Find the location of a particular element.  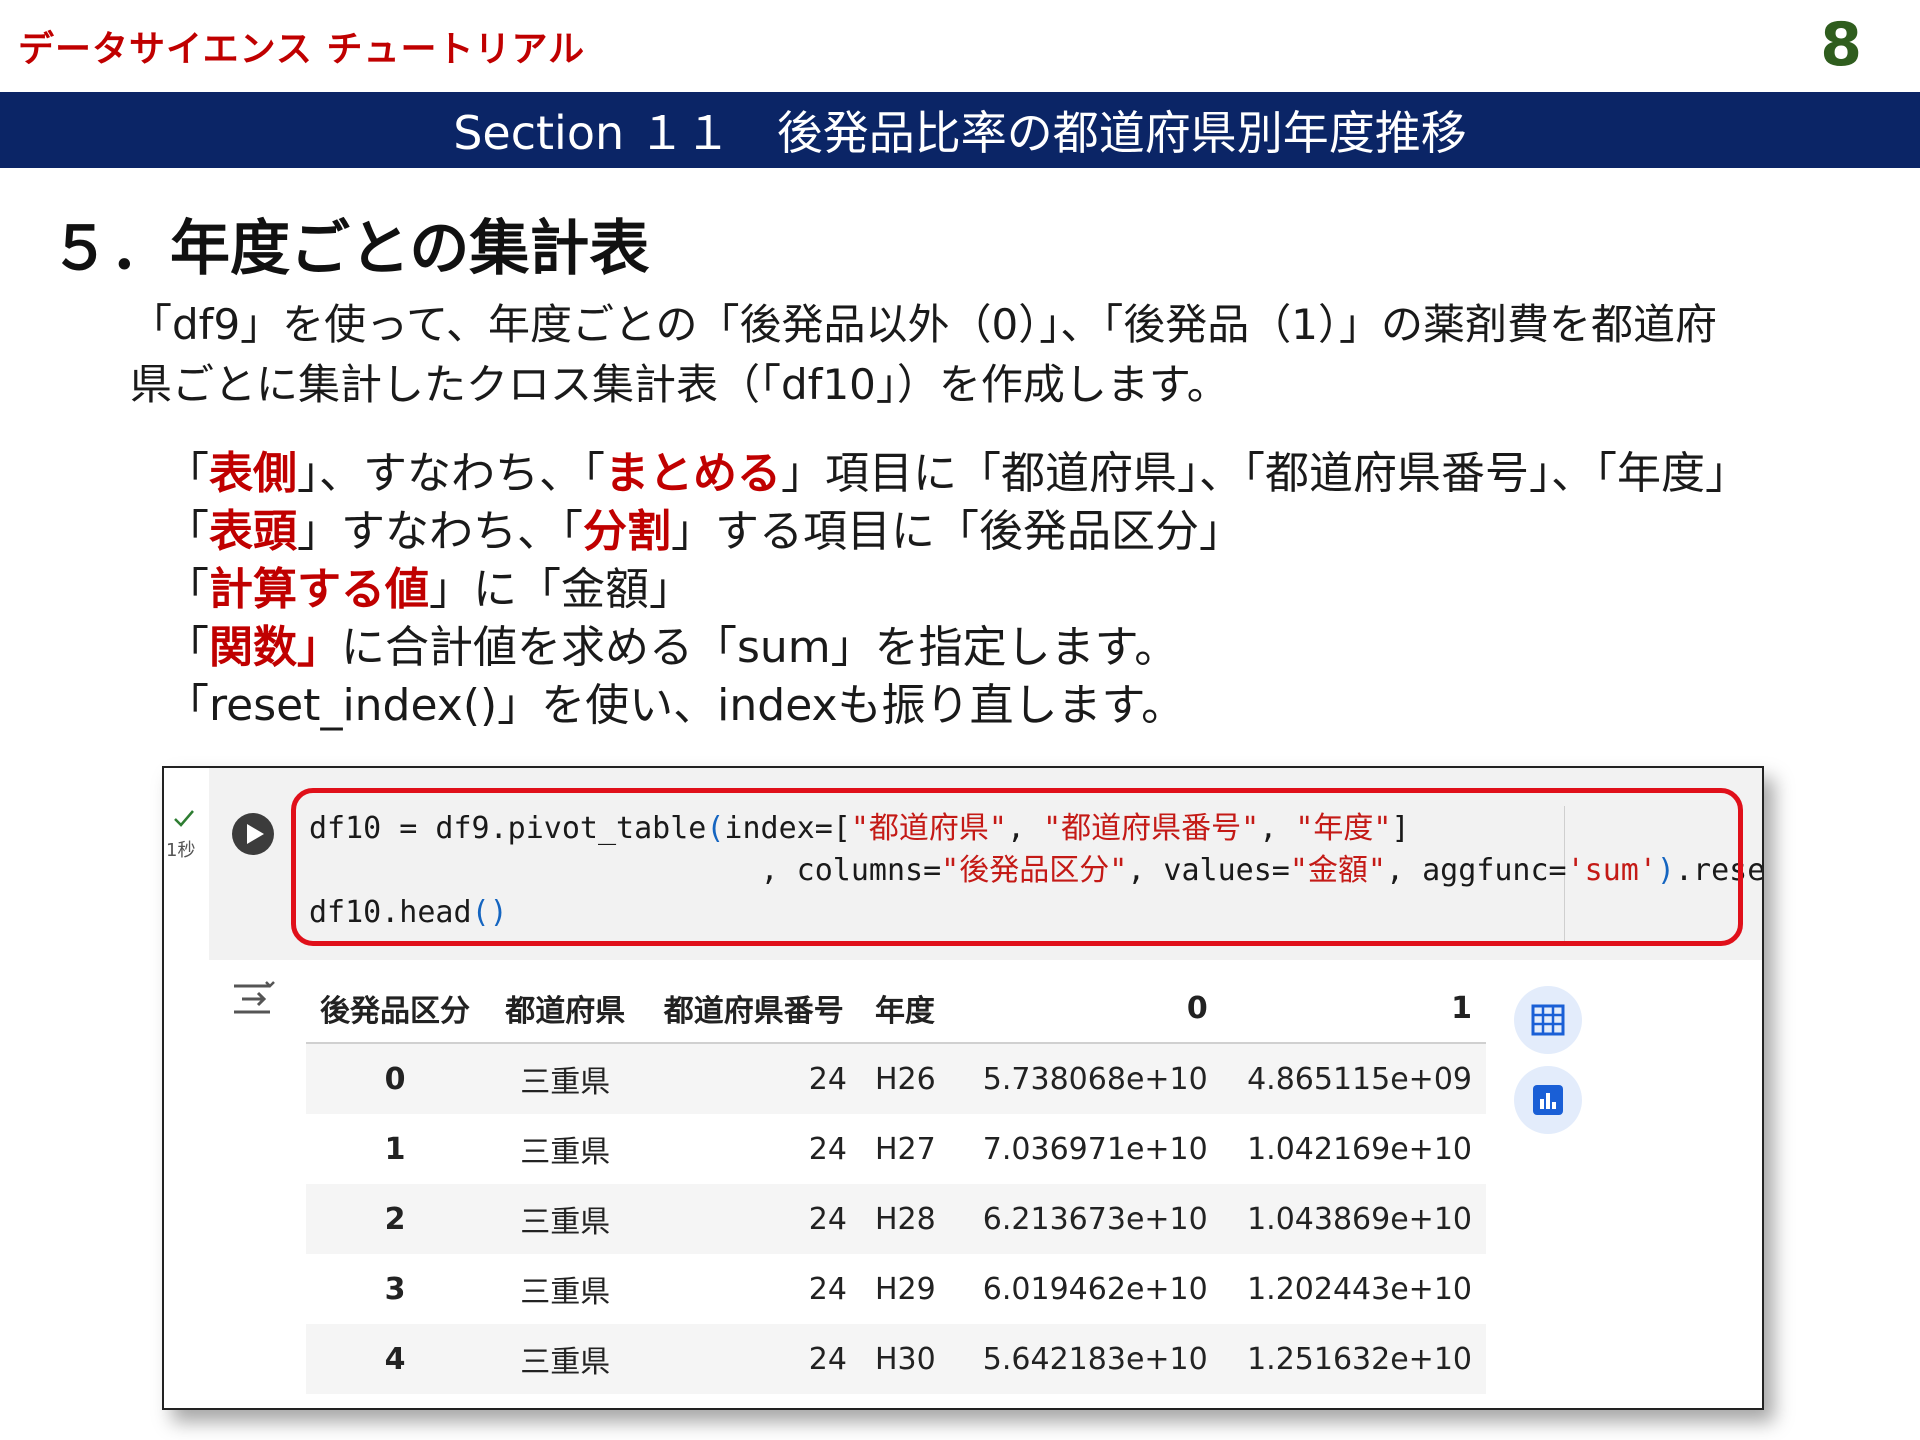

column-header: 都道府県番号 is located at coordinates (753, 1009).